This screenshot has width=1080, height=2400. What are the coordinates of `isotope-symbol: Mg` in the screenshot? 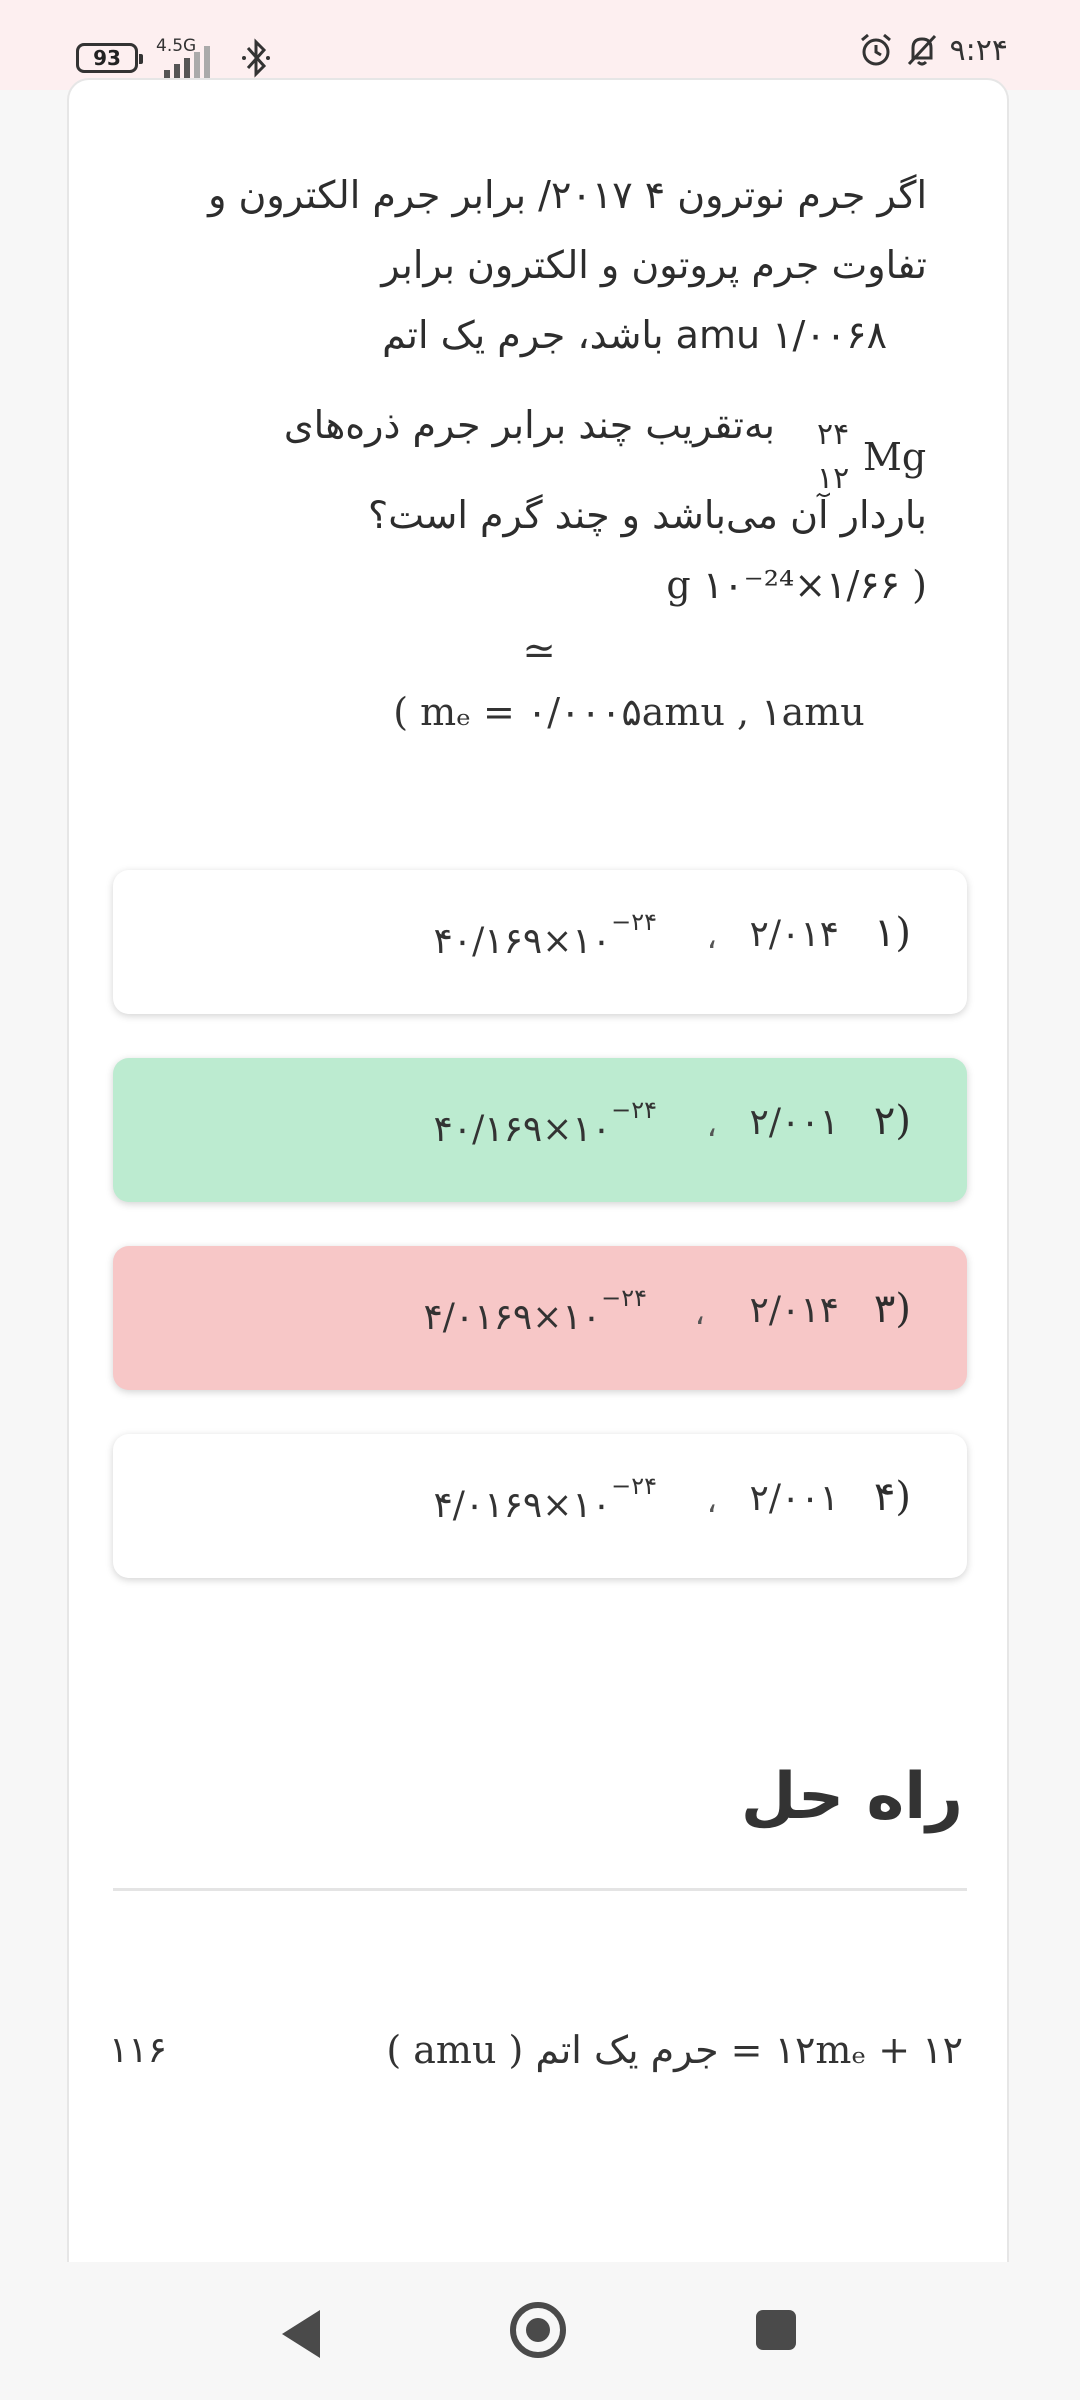 It's located at (895, 456).